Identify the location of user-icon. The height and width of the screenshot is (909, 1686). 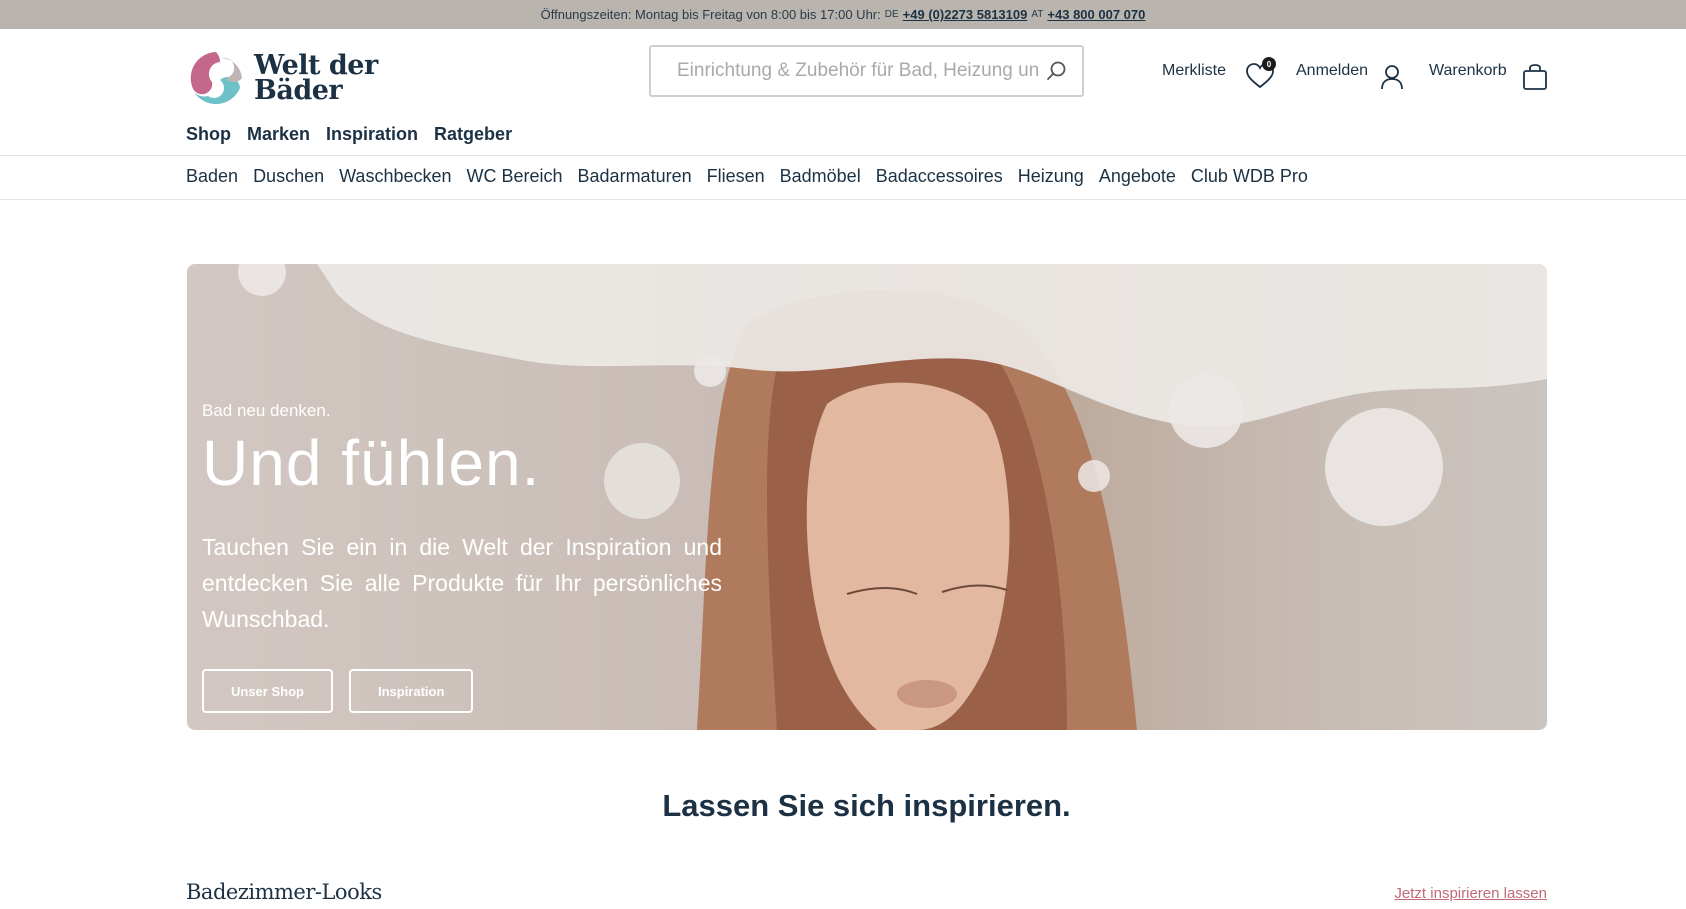
(1392, 77).